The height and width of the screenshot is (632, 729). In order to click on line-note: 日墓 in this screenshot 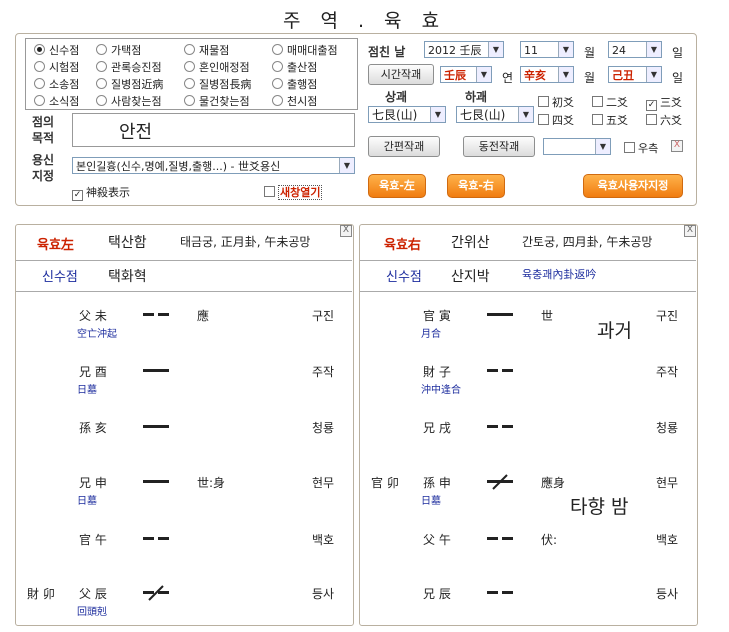, I will do `click(431, 501)`.